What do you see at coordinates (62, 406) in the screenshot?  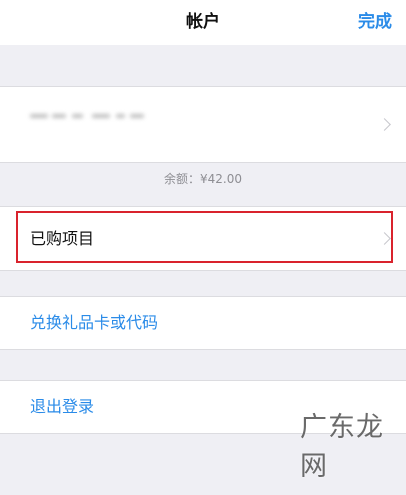 I see `sign-out-label: 退出登录` at bounding box center [62, 406].